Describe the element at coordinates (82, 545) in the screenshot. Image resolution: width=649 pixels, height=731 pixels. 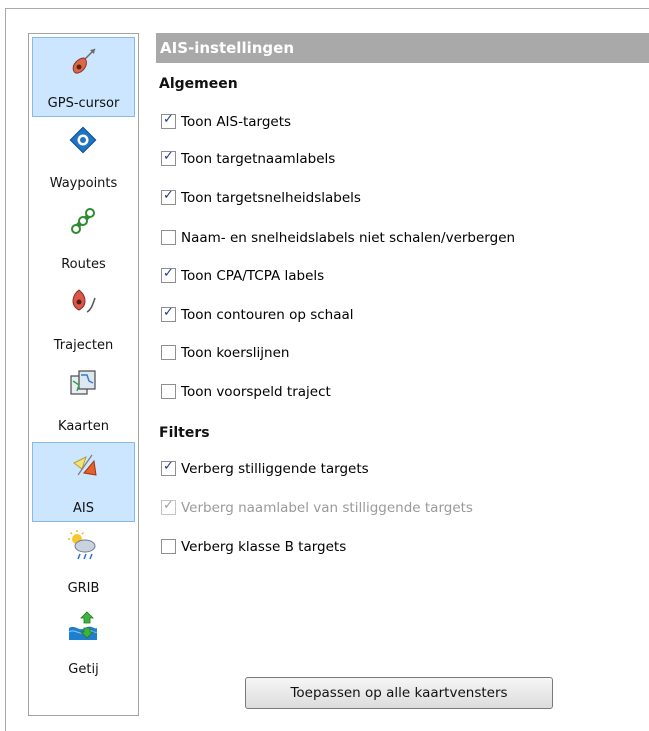
I see `grib-weather-icon` at that location.